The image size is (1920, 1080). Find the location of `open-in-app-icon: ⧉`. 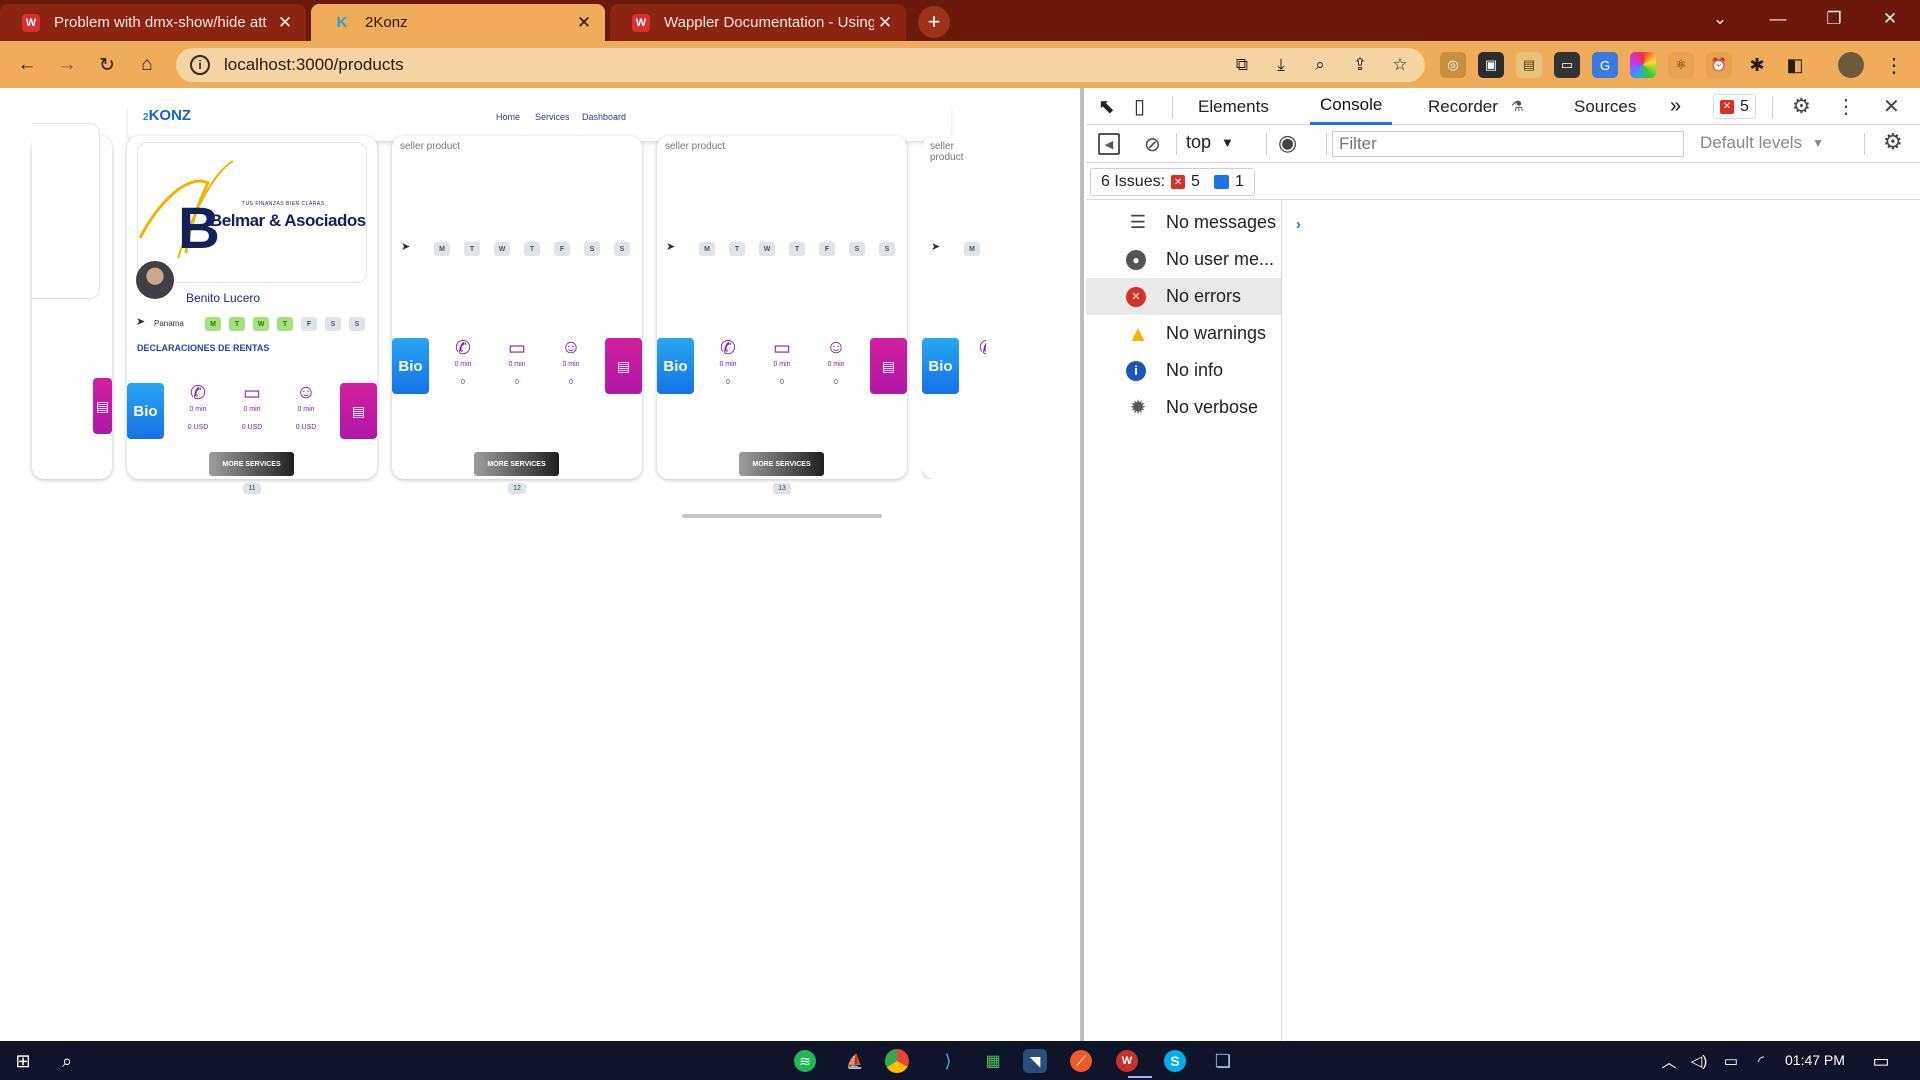

open-in-app-icon: ⧉ is located at coordinates (1242, 65).